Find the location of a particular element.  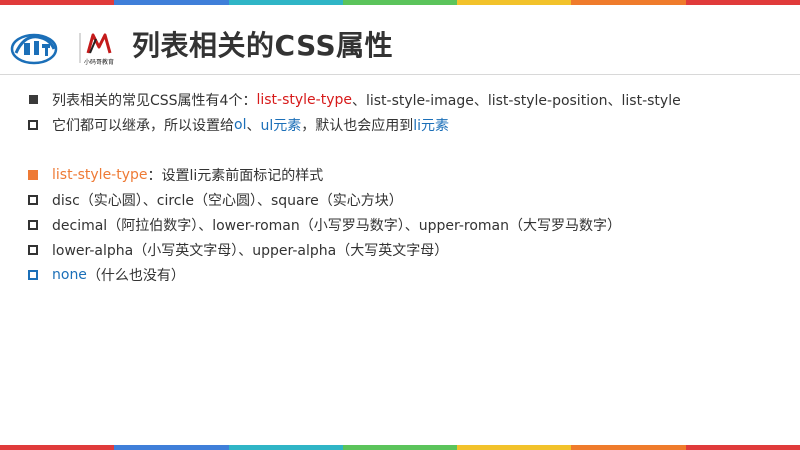

text-segment: disc（实心圆）、circle（空心圆）、square（实心方块） is located at coordinates (227, 200).